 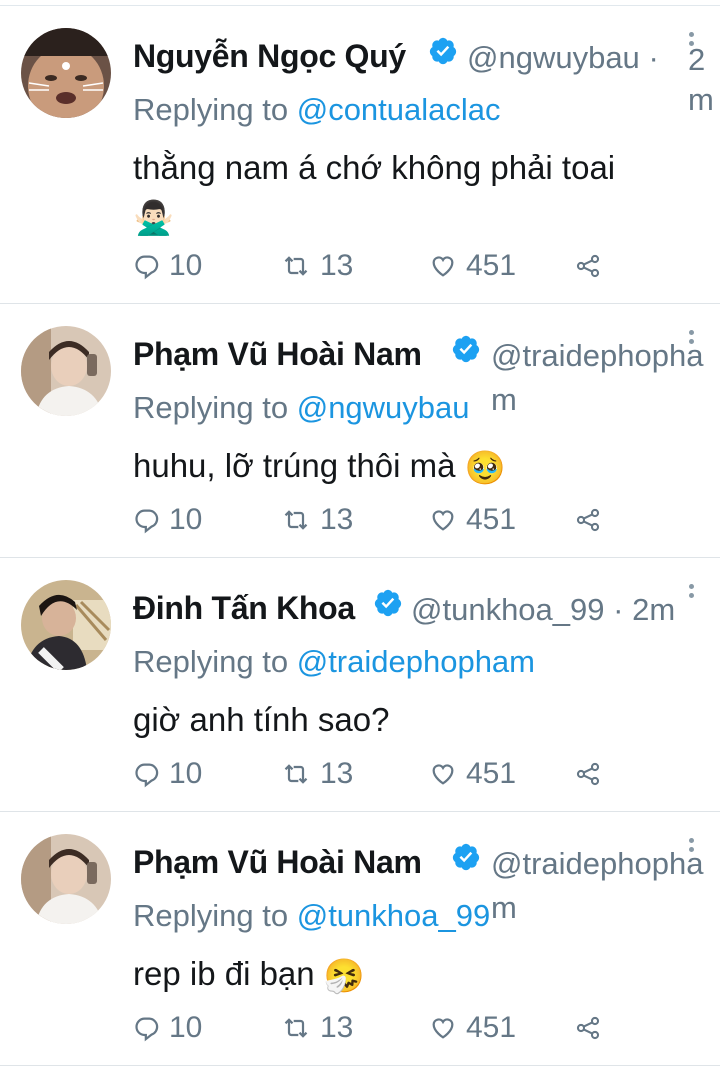 I want to click on tweet-text: rep ib đi bạn 🤧, so click(x=413, y=975).